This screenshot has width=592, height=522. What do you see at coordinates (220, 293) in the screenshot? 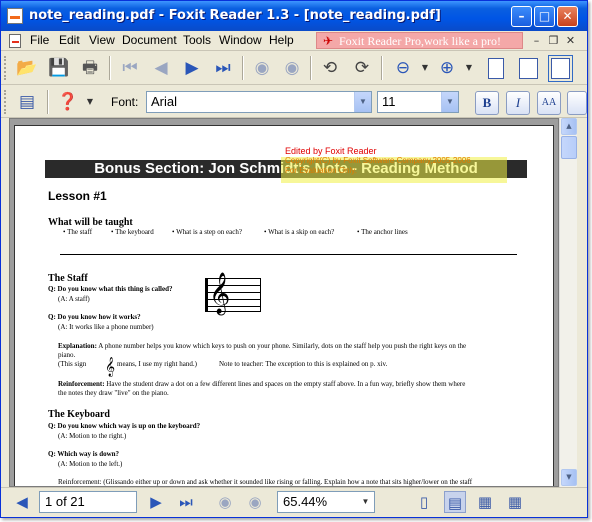
I see `treble-clef-icon: 𝄞` at bounding box center [220, 293].